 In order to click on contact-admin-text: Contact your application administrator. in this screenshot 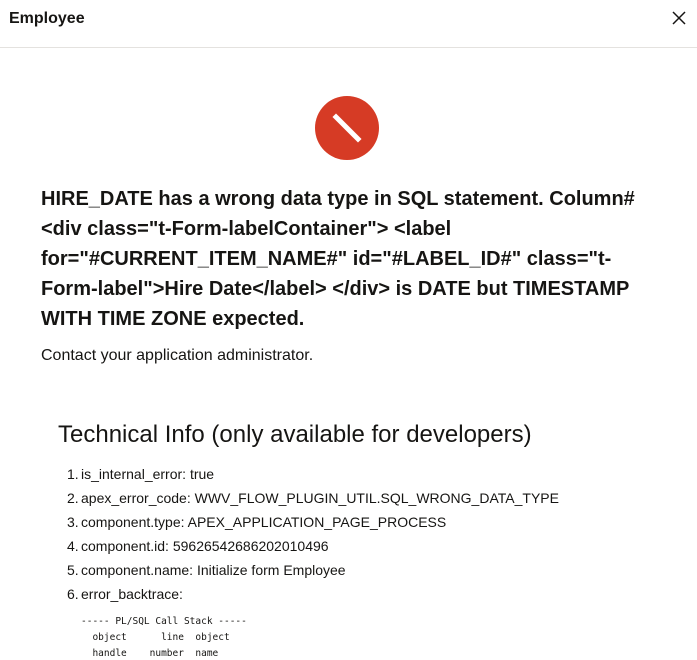, I will do `click(177, 355)`.